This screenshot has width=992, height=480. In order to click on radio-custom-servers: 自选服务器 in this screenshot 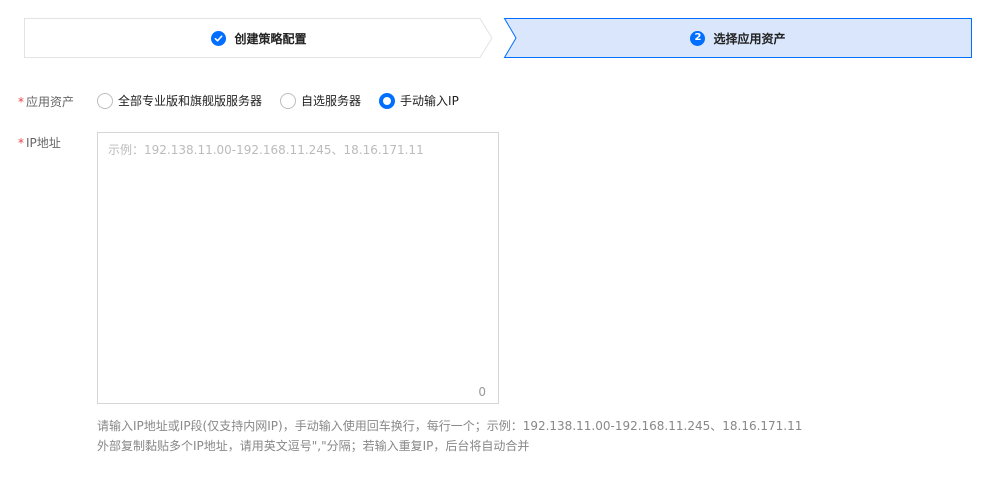, I will do `click(320, 100)`.